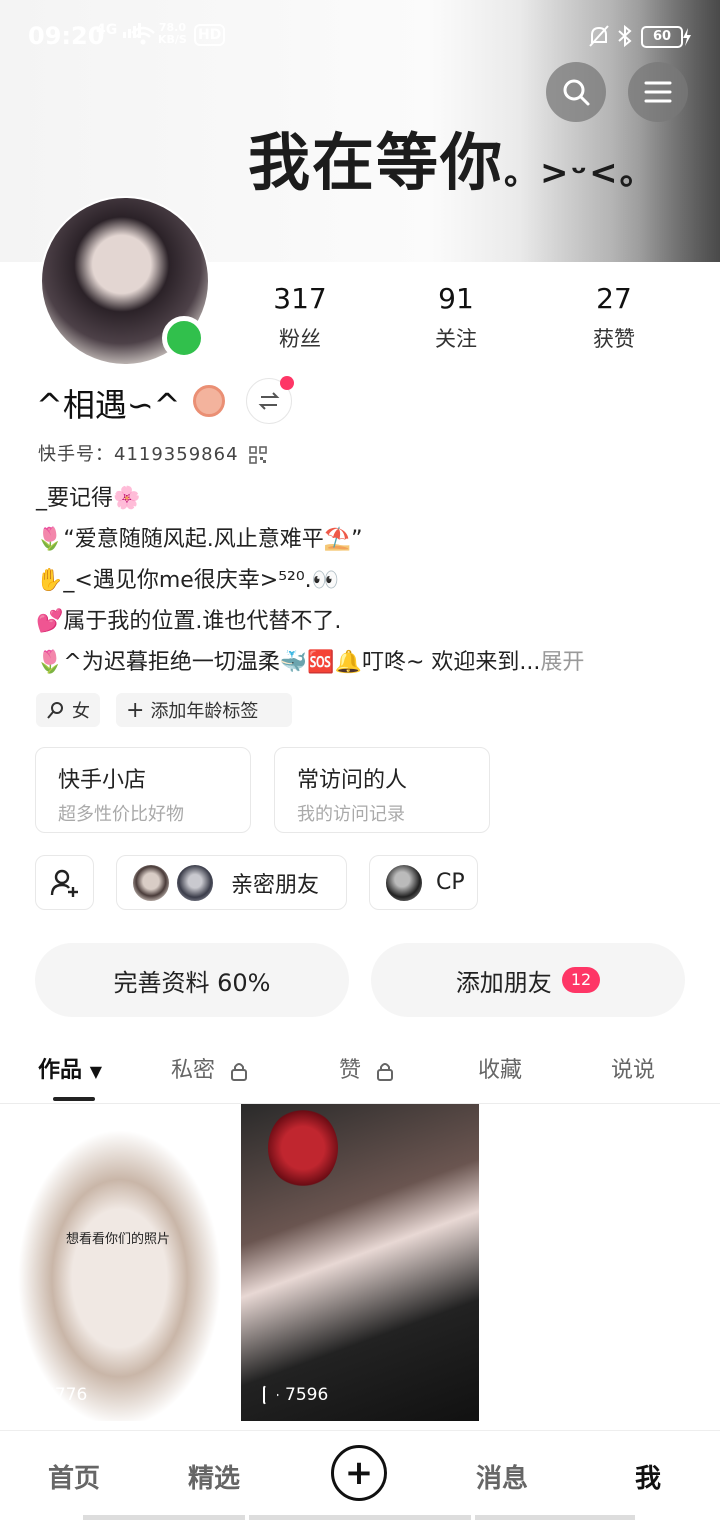 The image size is (720, 1521). What do you see at coordinates (300, 298) in the screenshot?
I see `stat-value: 317` at bounding box center [300, 298].